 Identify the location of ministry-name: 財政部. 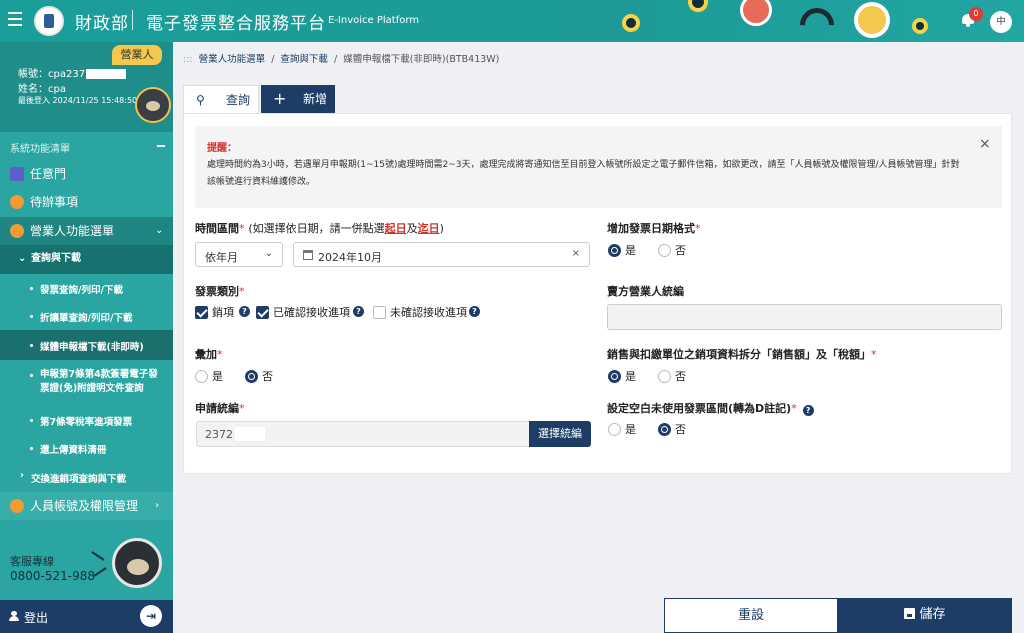
(102, 24).